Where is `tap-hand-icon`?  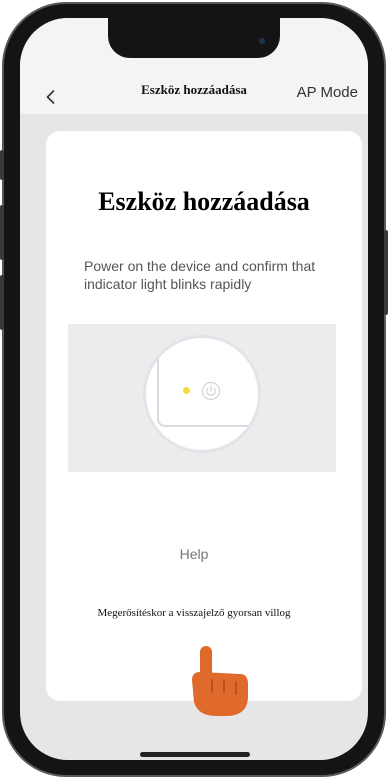
tap-hand-icon is located at coordinates (221, 681).